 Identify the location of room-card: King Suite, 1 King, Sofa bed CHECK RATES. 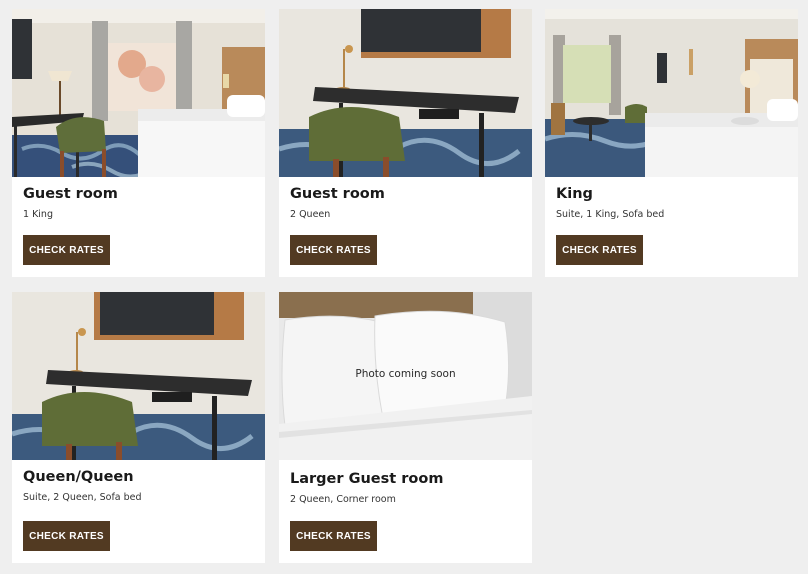
(671, 143).